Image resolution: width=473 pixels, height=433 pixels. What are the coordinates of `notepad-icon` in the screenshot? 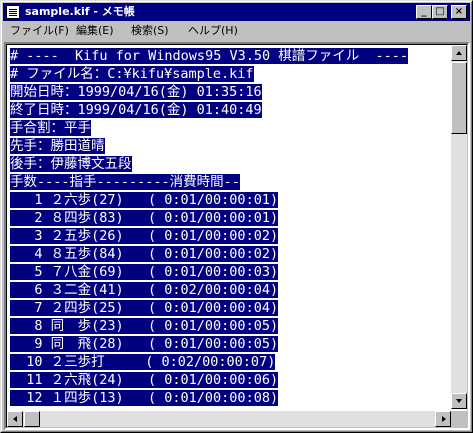 It's located at (13, 12).